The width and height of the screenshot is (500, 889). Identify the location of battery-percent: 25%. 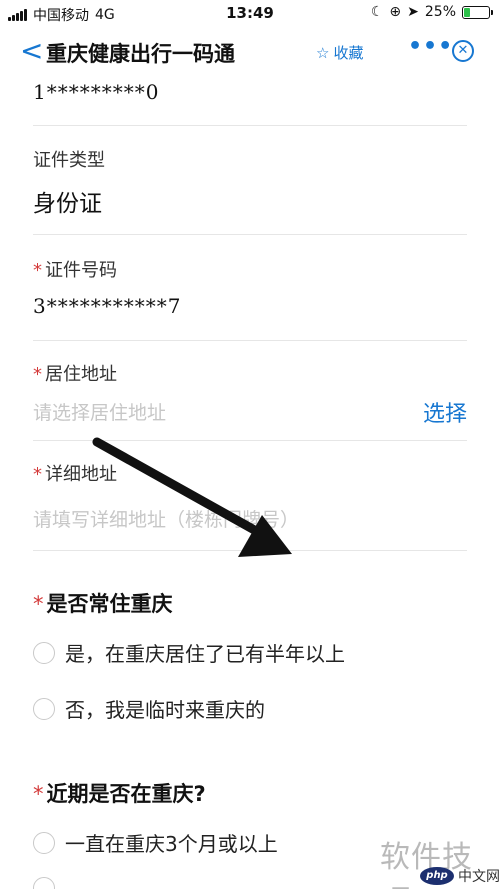
(440, 12).